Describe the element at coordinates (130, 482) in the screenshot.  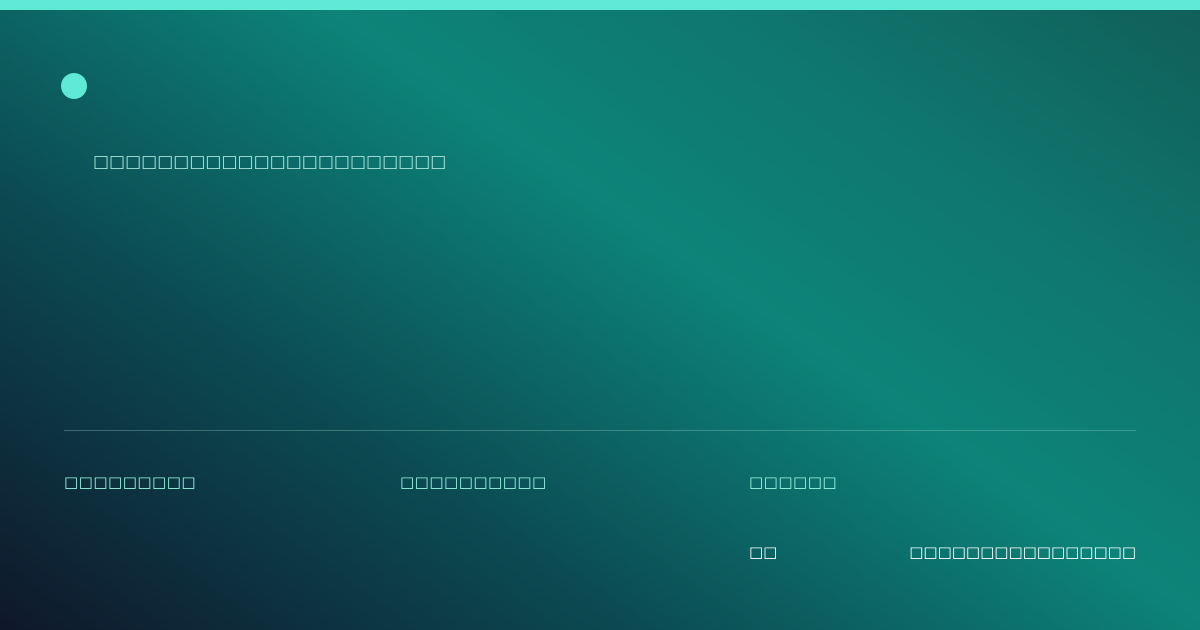
I see `meta-item-1: □□□□□□□□□` at that location.